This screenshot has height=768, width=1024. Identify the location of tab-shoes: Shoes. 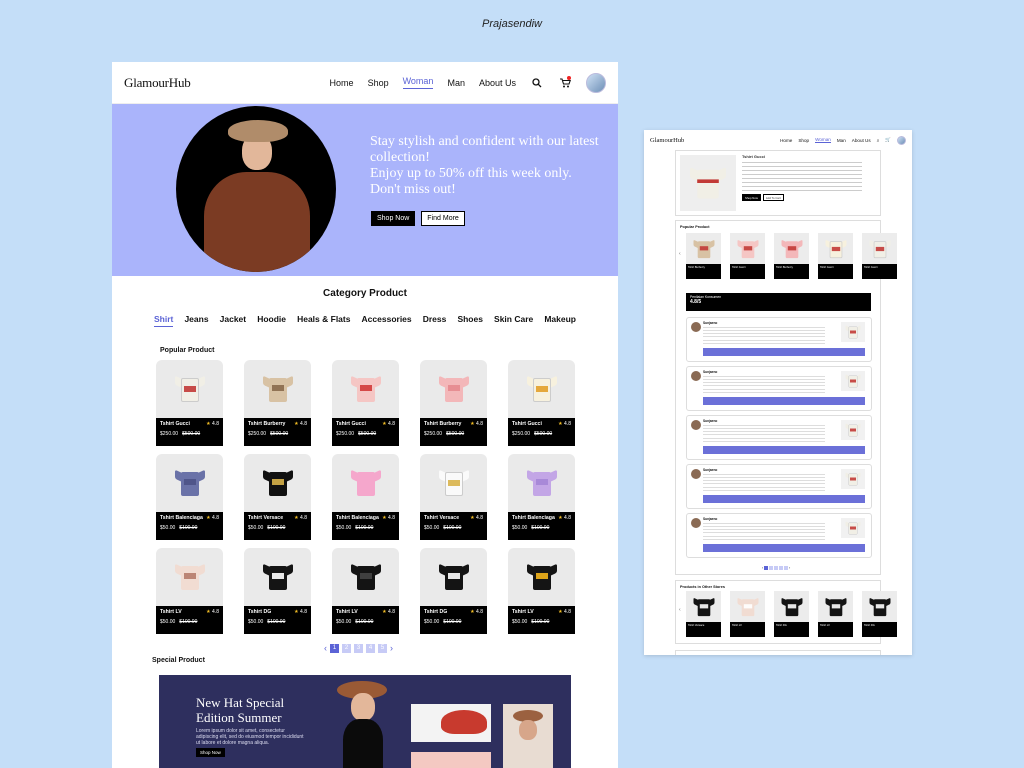
(470, 320).